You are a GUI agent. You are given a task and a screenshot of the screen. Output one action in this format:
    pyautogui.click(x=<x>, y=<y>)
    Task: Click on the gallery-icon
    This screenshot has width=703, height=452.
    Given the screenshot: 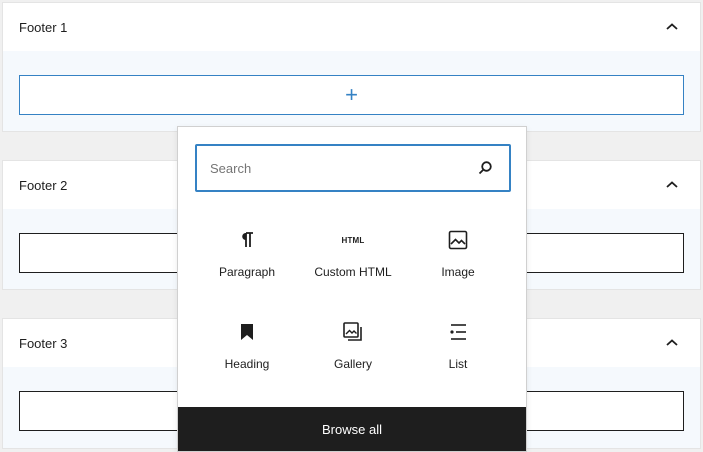 What is the action you would take?
    pyautogui.click(x=353, y=332)
    